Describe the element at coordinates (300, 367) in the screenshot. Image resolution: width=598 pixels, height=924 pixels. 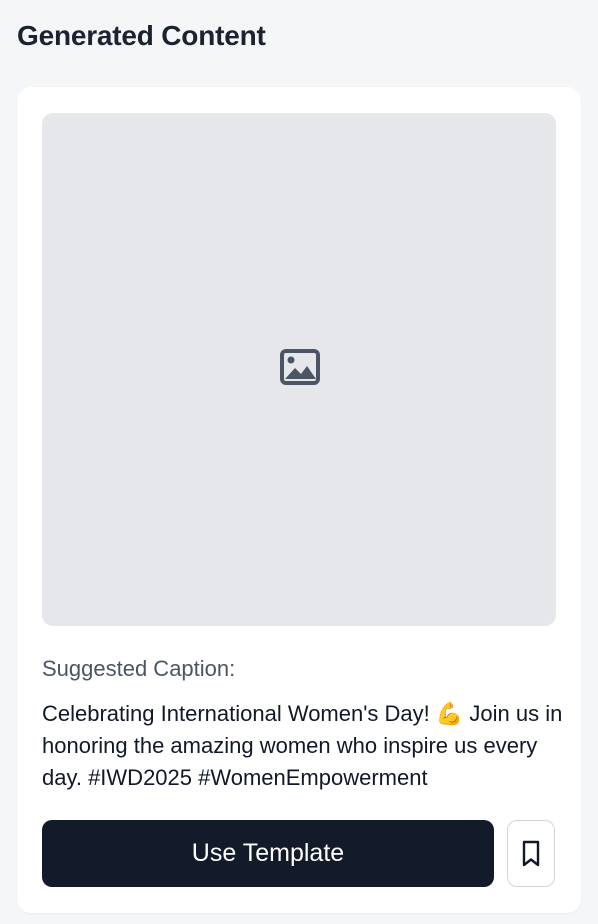
I see `image-icon` at that location.